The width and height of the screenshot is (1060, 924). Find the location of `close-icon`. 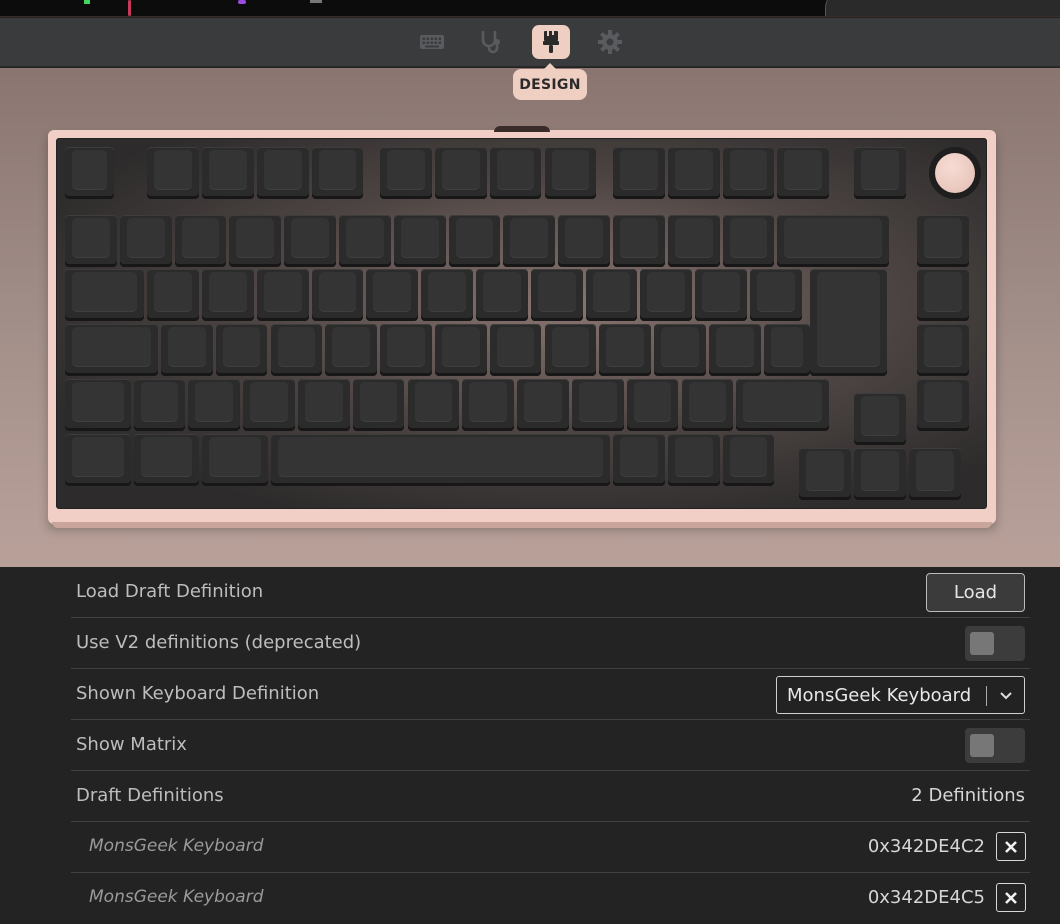

close-icon is located at coordinates (1011, 846).